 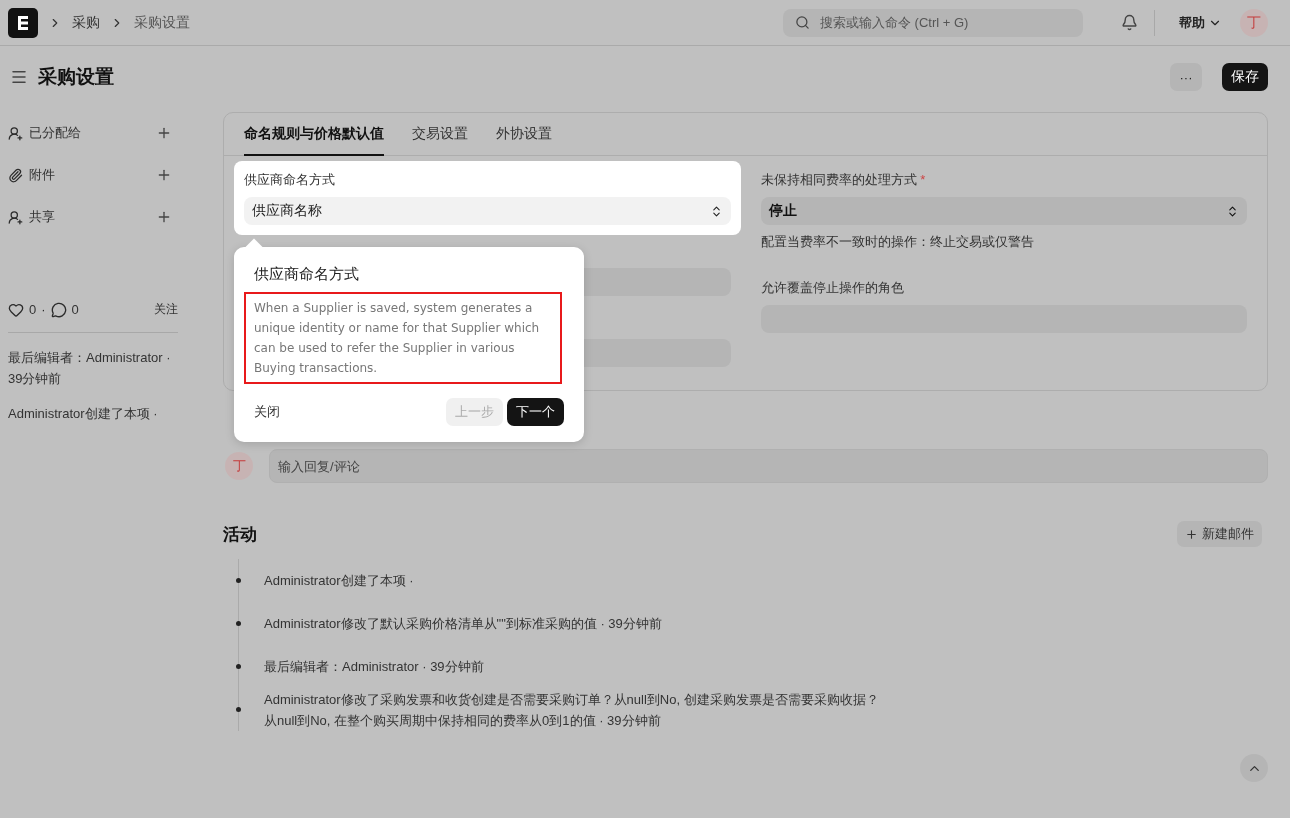 What do you see at coordinates (42, 217) in the screenshot?
I see `sidebar-label: 共享` at bounding box center [42, 217].